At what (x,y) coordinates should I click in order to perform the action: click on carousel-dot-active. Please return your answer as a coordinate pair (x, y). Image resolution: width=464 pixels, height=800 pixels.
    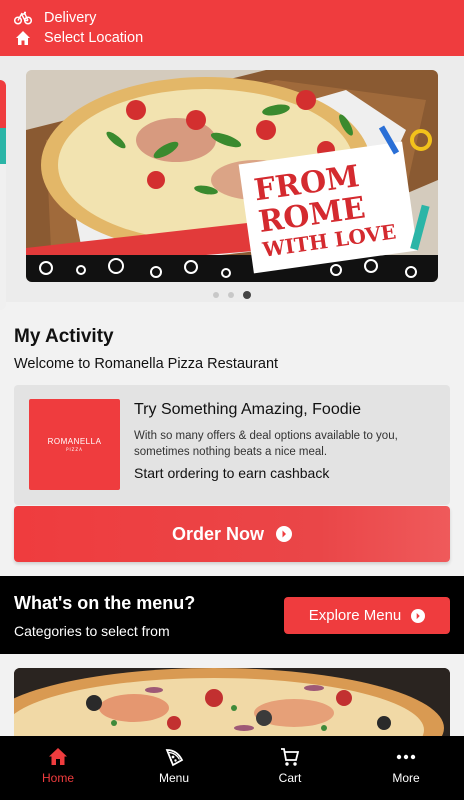
    Looking at the image, I should click on (247, 295).